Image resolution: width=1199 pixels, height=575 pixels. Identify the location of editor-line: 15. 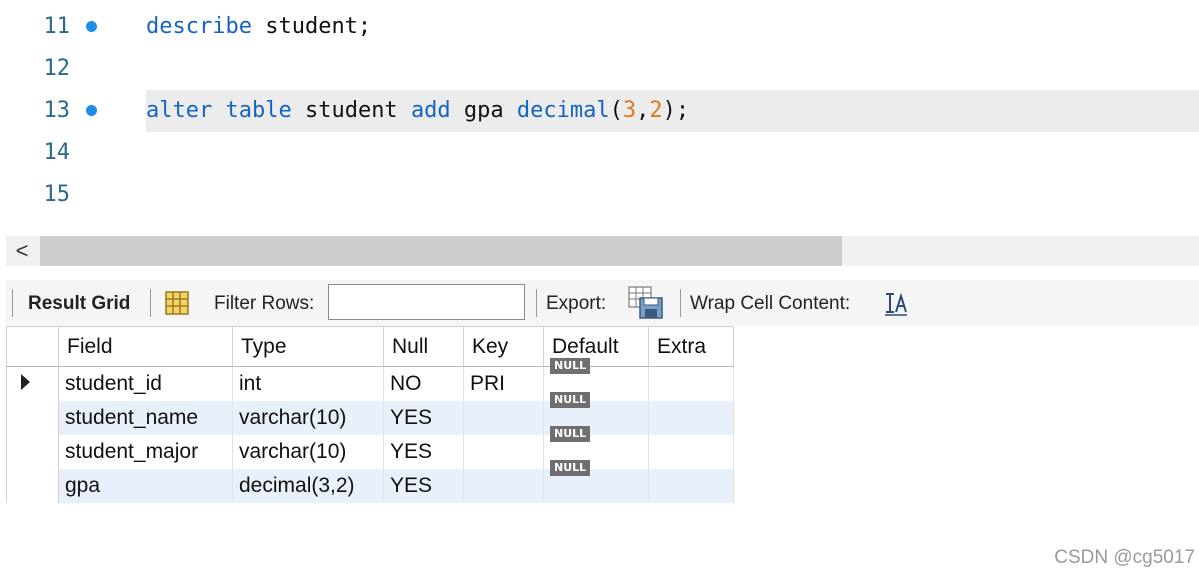
(602, 195).